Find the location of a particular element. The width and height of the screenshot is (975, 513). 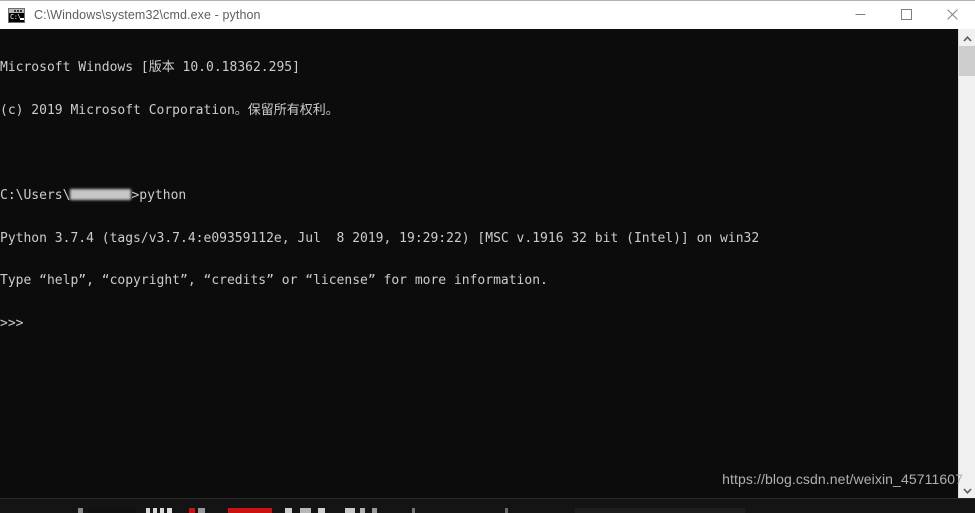

scroll-up-arrow-button is located at coordinates (967, 37).